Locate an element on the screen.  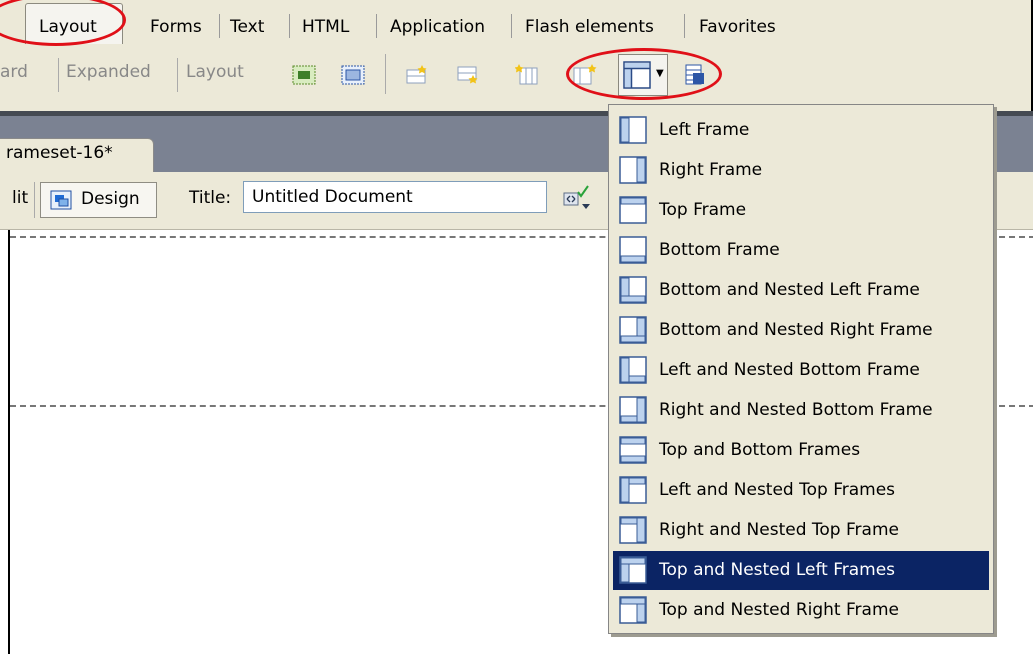
tab-text: Text is located at coordinates (247, 27).